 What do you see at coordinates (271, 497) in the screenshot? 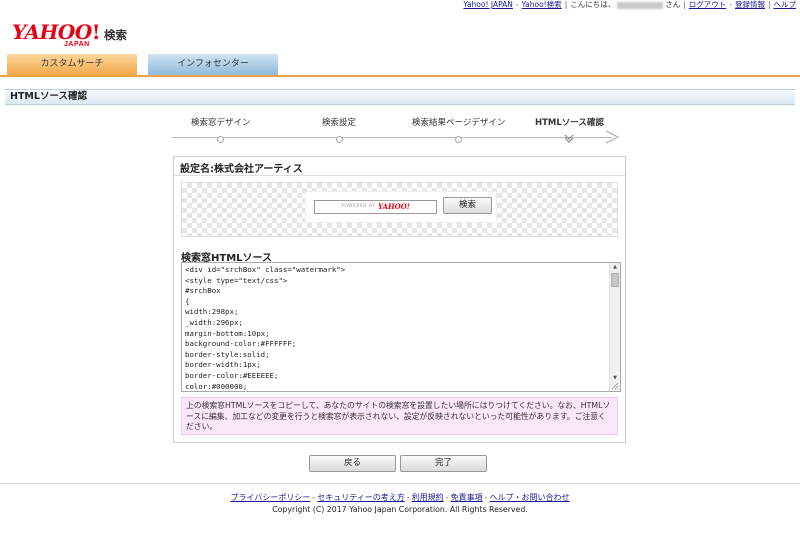
I see `footer-link-privacy-policy: プライバシーポリシー` at bounding box center [271, 497].